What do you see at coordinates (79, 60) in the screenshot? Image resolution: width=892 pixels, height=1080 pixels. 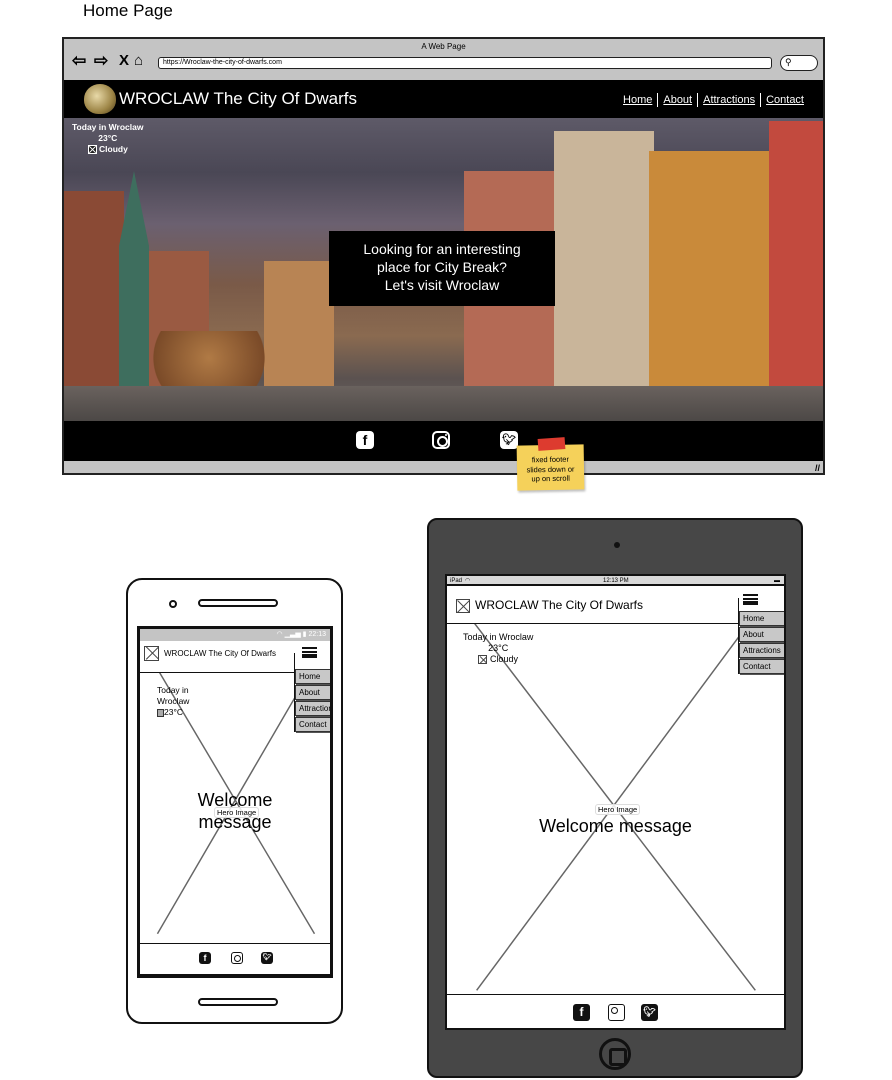 I see `back-arrow-icon: ⇦` at bounding box center [79, 60].